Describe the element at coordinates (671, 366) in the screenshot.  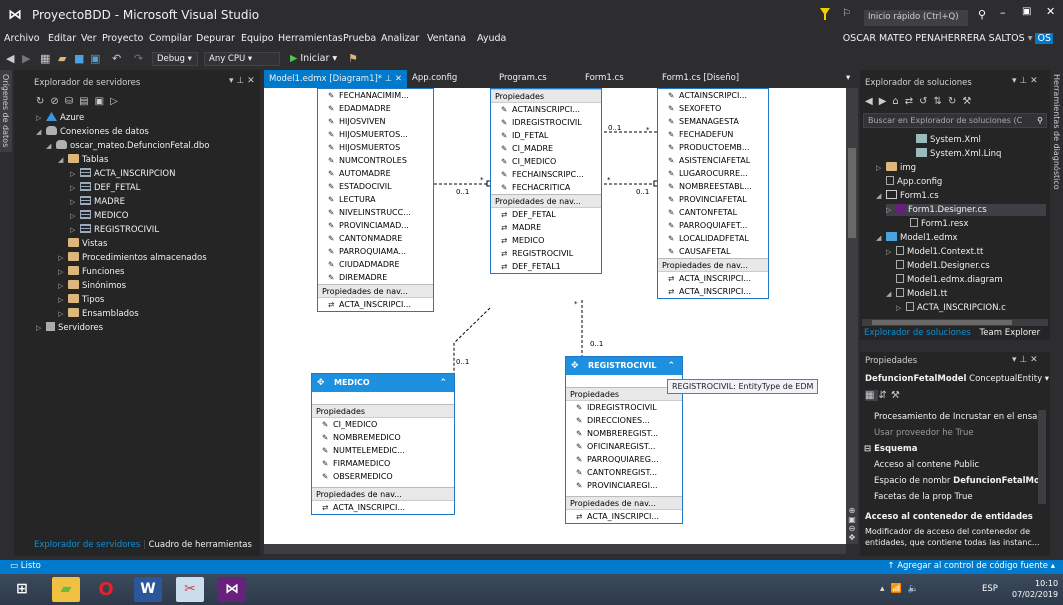
I see `collapse-icon: ⌃` at that location.